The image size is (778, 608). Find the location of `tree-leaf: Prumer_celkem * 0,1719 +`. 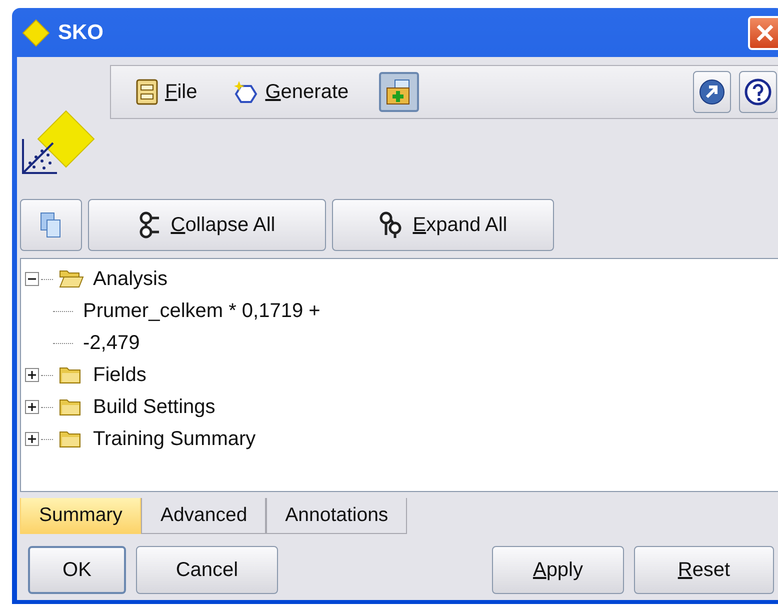

tree-leaf: Prumer_celkem * 0,1719 + is located at coordinates (201, 311).